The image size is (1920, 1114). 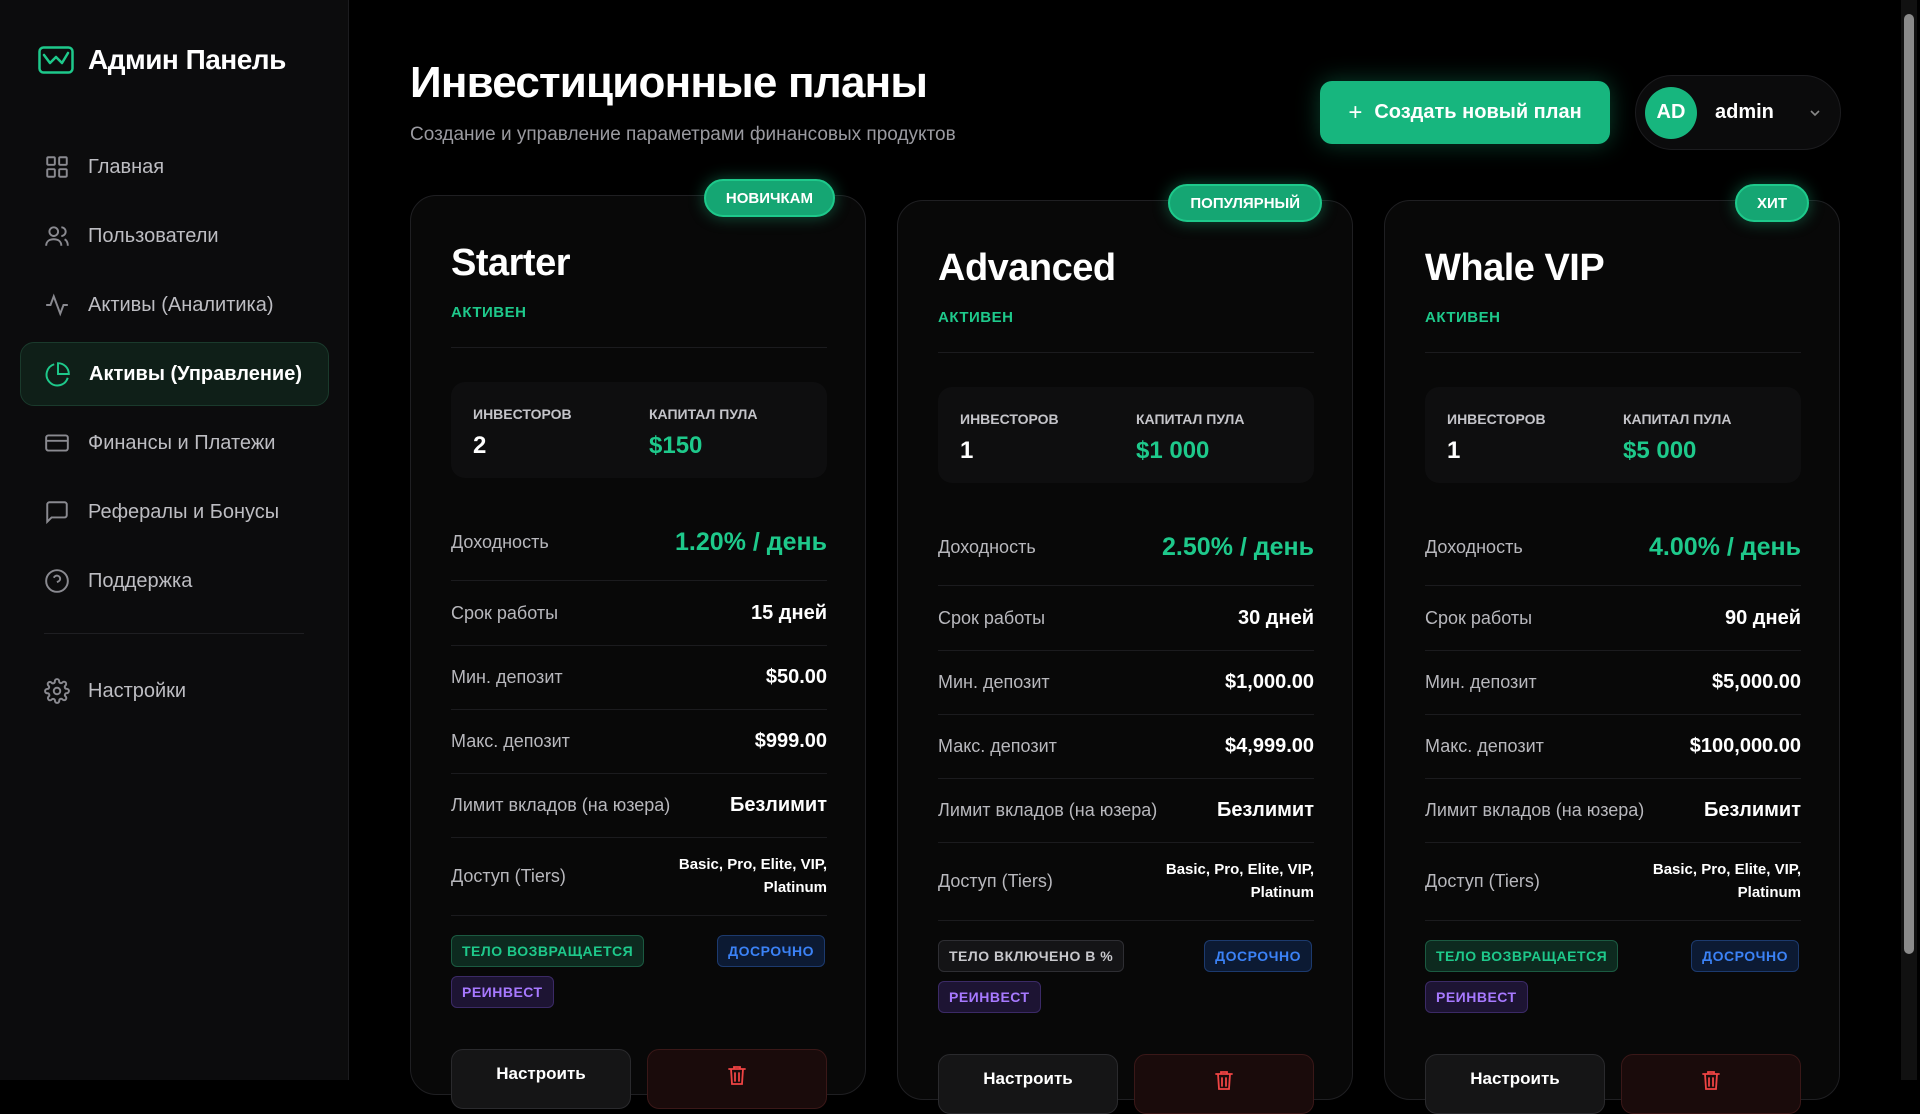 I want to click on yield-value: 2.50% / день, so click(x=1238, y=546).